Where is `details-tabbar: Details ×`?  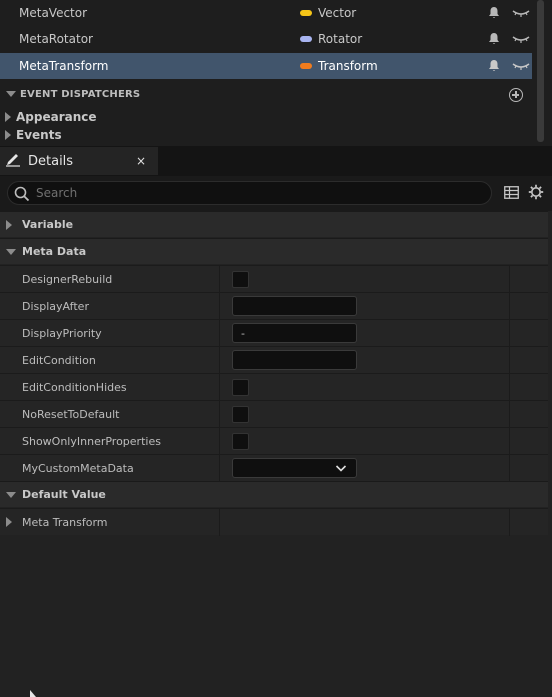
details-tabbar: Details × is located at coordinates (276, 161).